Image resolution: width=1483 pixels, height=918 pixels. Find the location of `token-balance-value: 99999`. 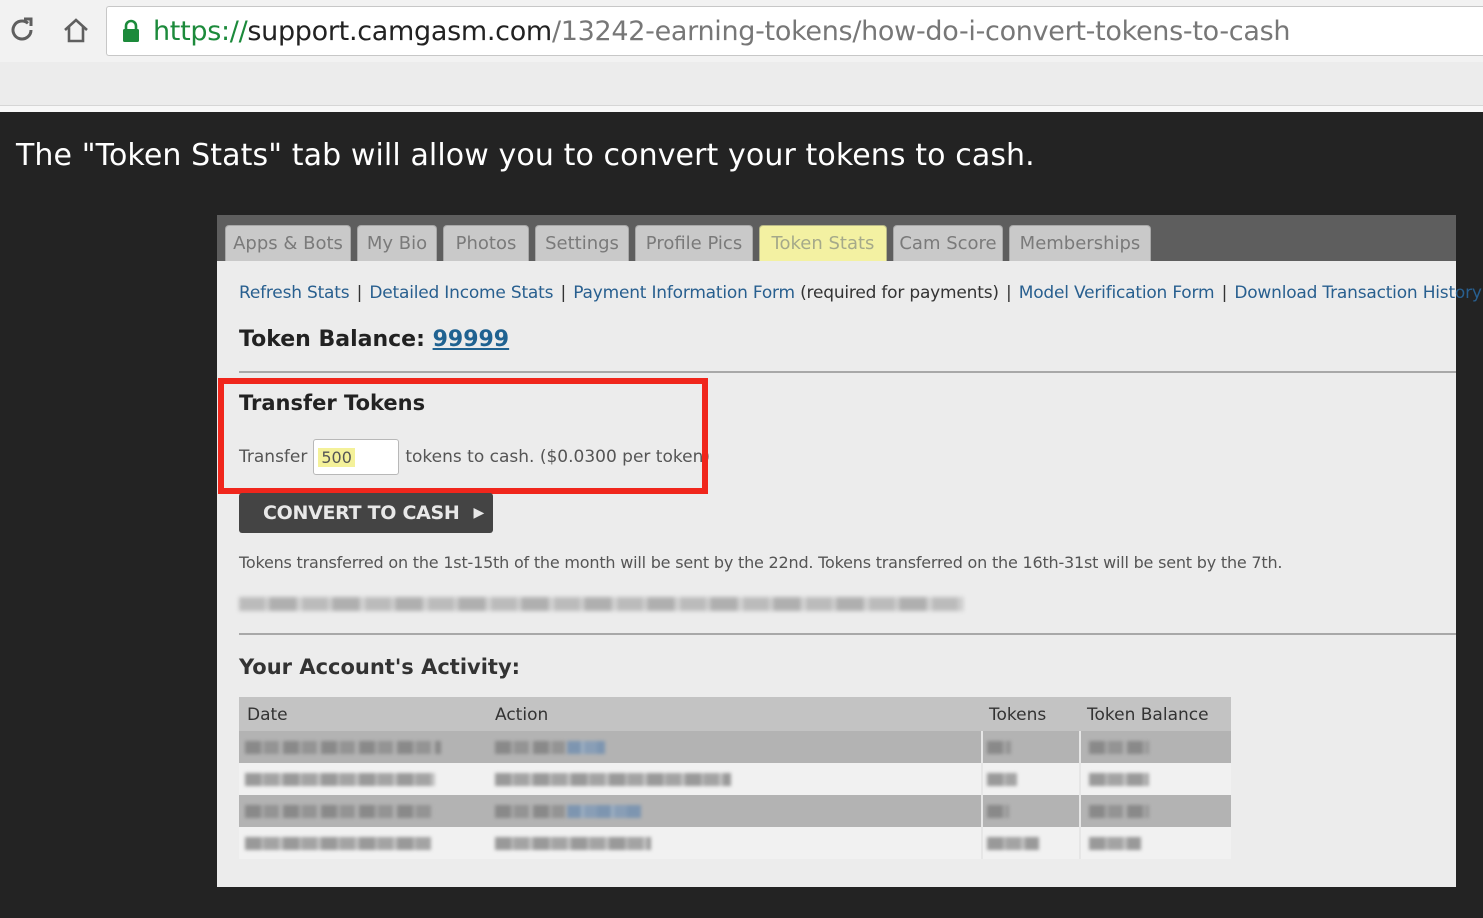

token-balance-value: 99999 is located at coordinates (471, 339).